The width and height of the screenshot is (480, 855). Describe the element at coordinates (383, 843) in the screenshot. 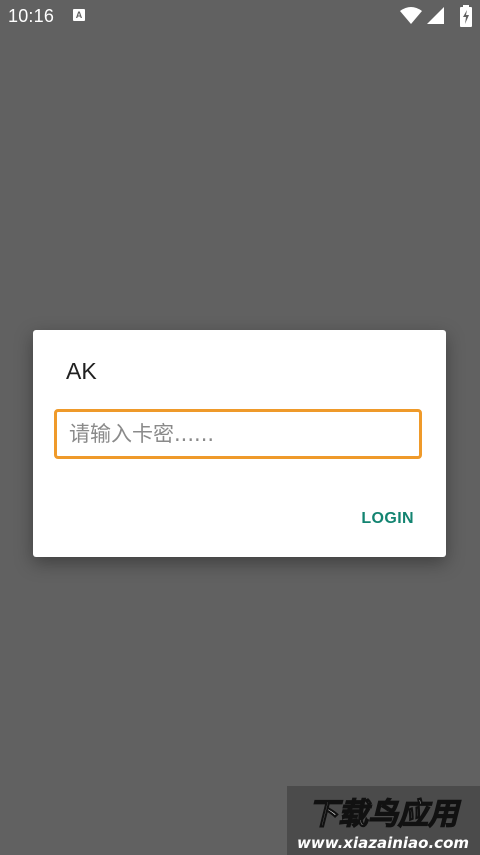

I see `watermark-url: www.xiazainiao.com` at that location.